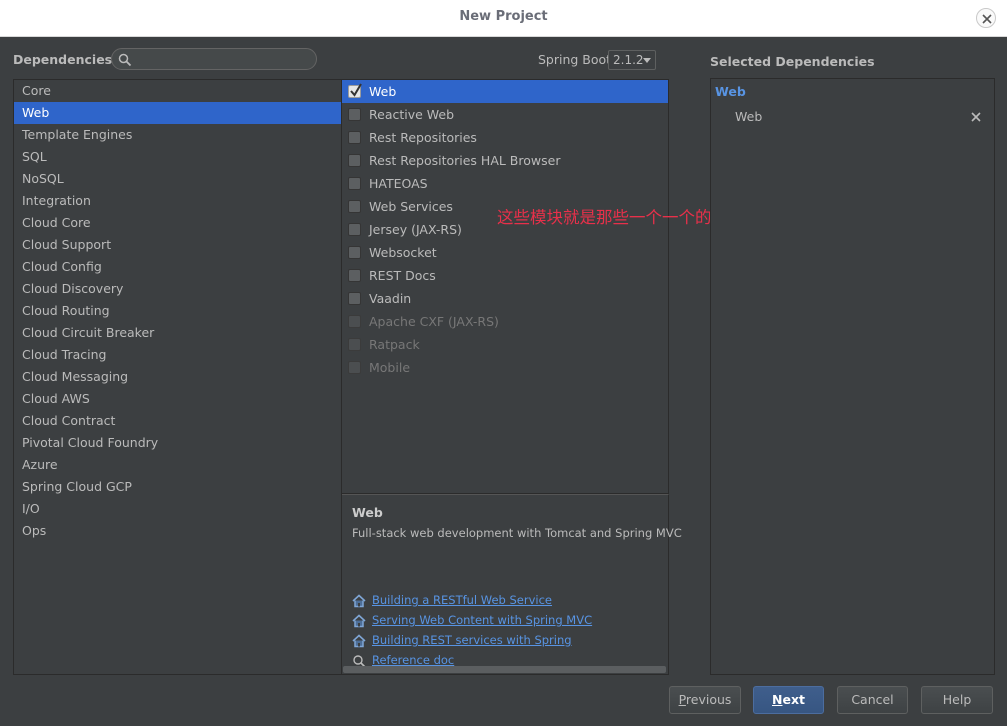  What do you see at coordinates (63, 59) in the screenshot?
I see `dependencies-label: Dependencies` at bounding box center [63, 59].